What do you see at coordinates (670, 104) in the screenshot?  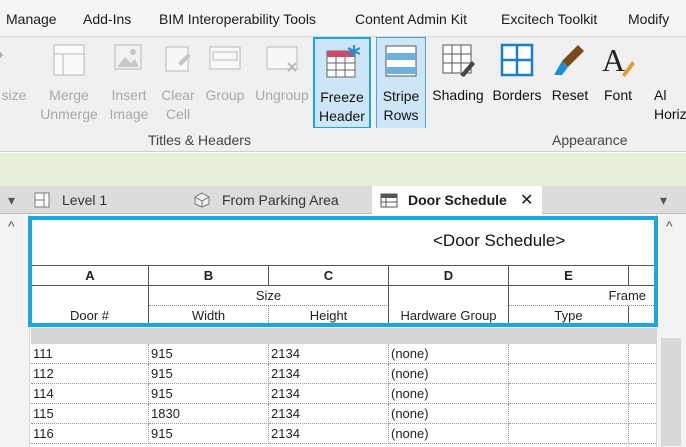 I see `align-horizontal-label: Al Horiz` at bounding box center [670, 104].